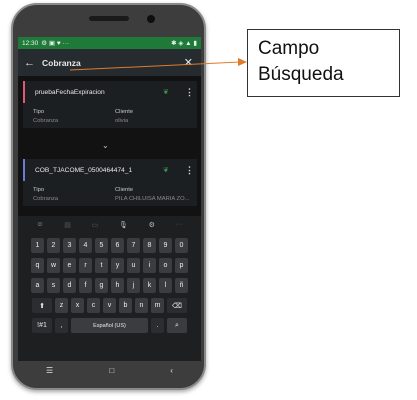 The width and height of the screenshot is (417, 400). What do you see at coordinates (39, 224) in the screenshot?
I see `emoji-icon: ☺` at bounding box center [39, 224].